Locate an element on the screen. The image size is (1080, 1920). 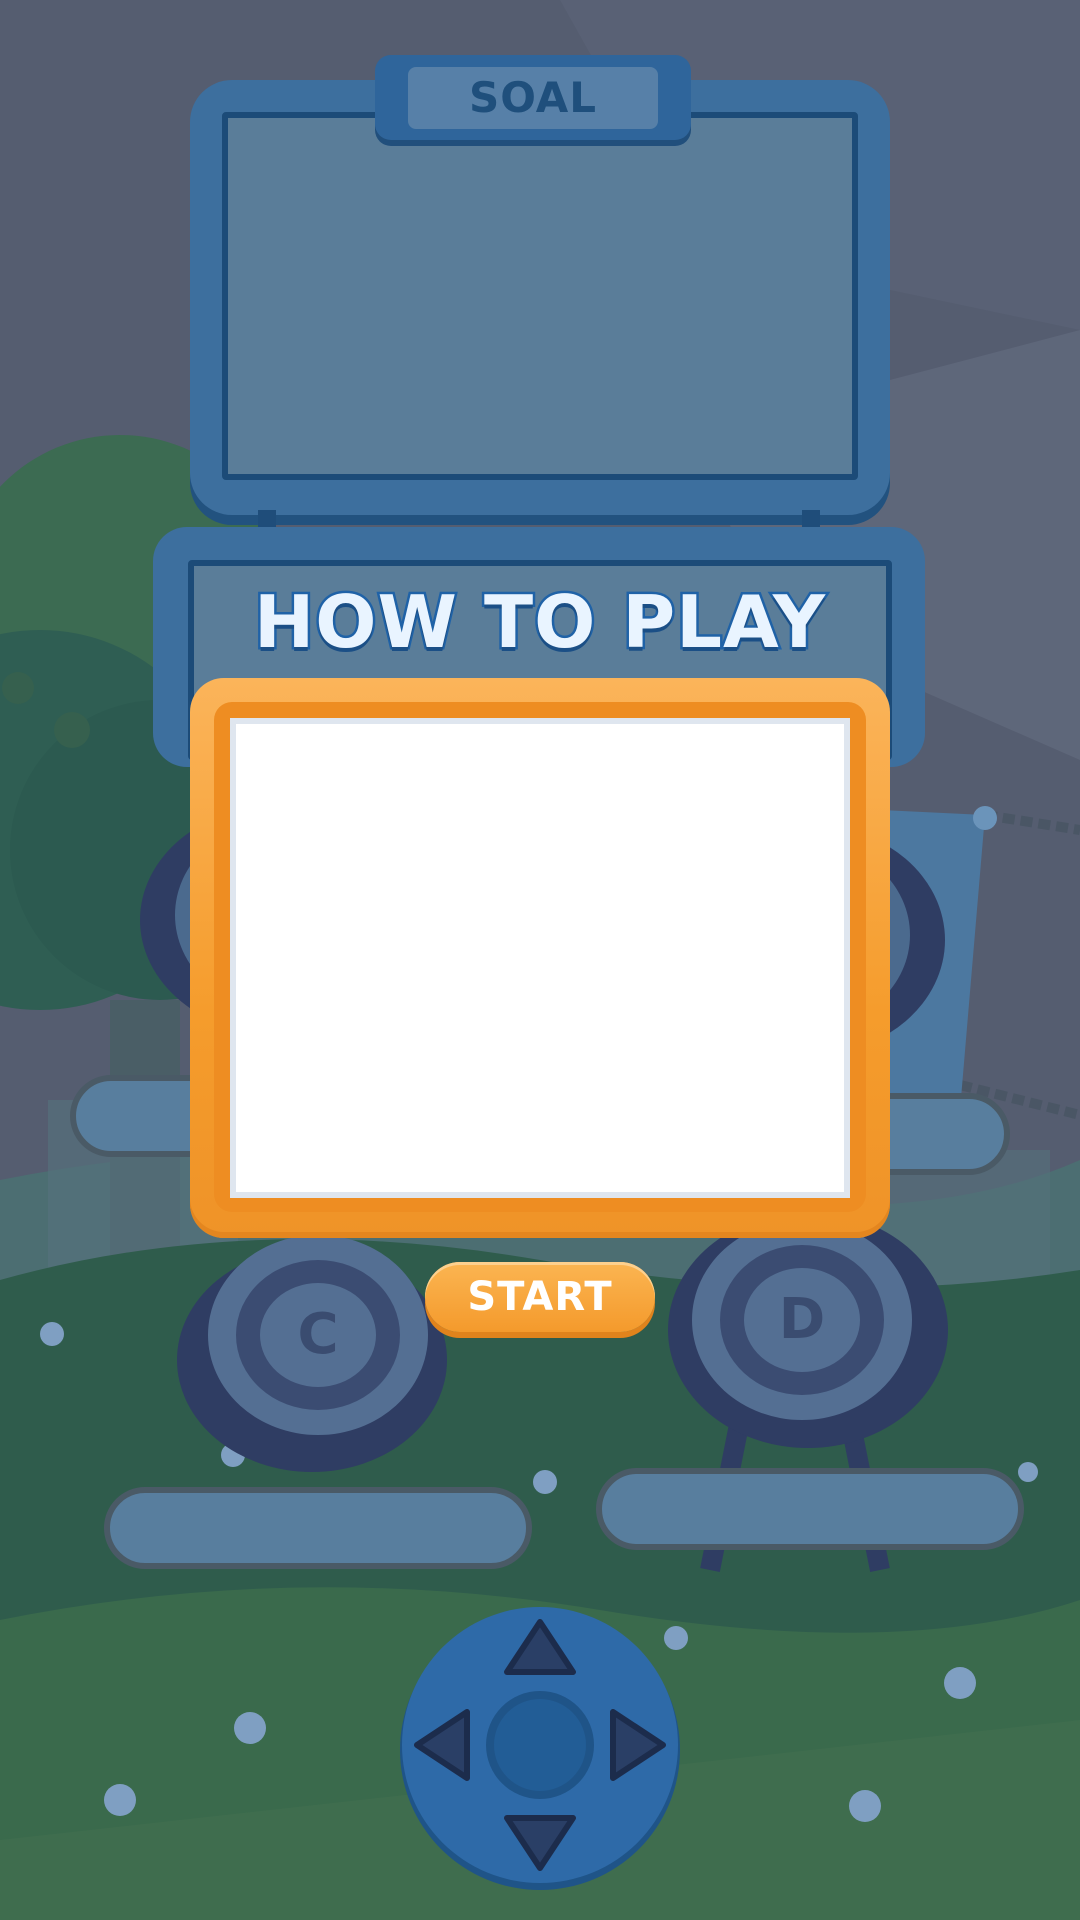
how-to-play-title: HOW TO PLAY is located at coordinates (540, 622).